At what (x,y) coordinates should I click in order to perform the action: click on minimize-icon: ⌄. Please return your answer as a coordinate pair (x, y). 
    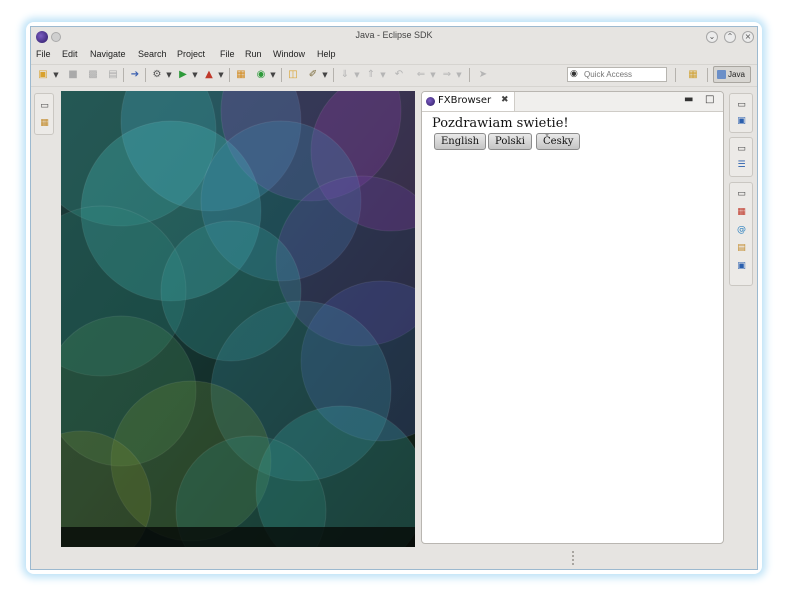
    Looking at the image, I should click on (712, 37).